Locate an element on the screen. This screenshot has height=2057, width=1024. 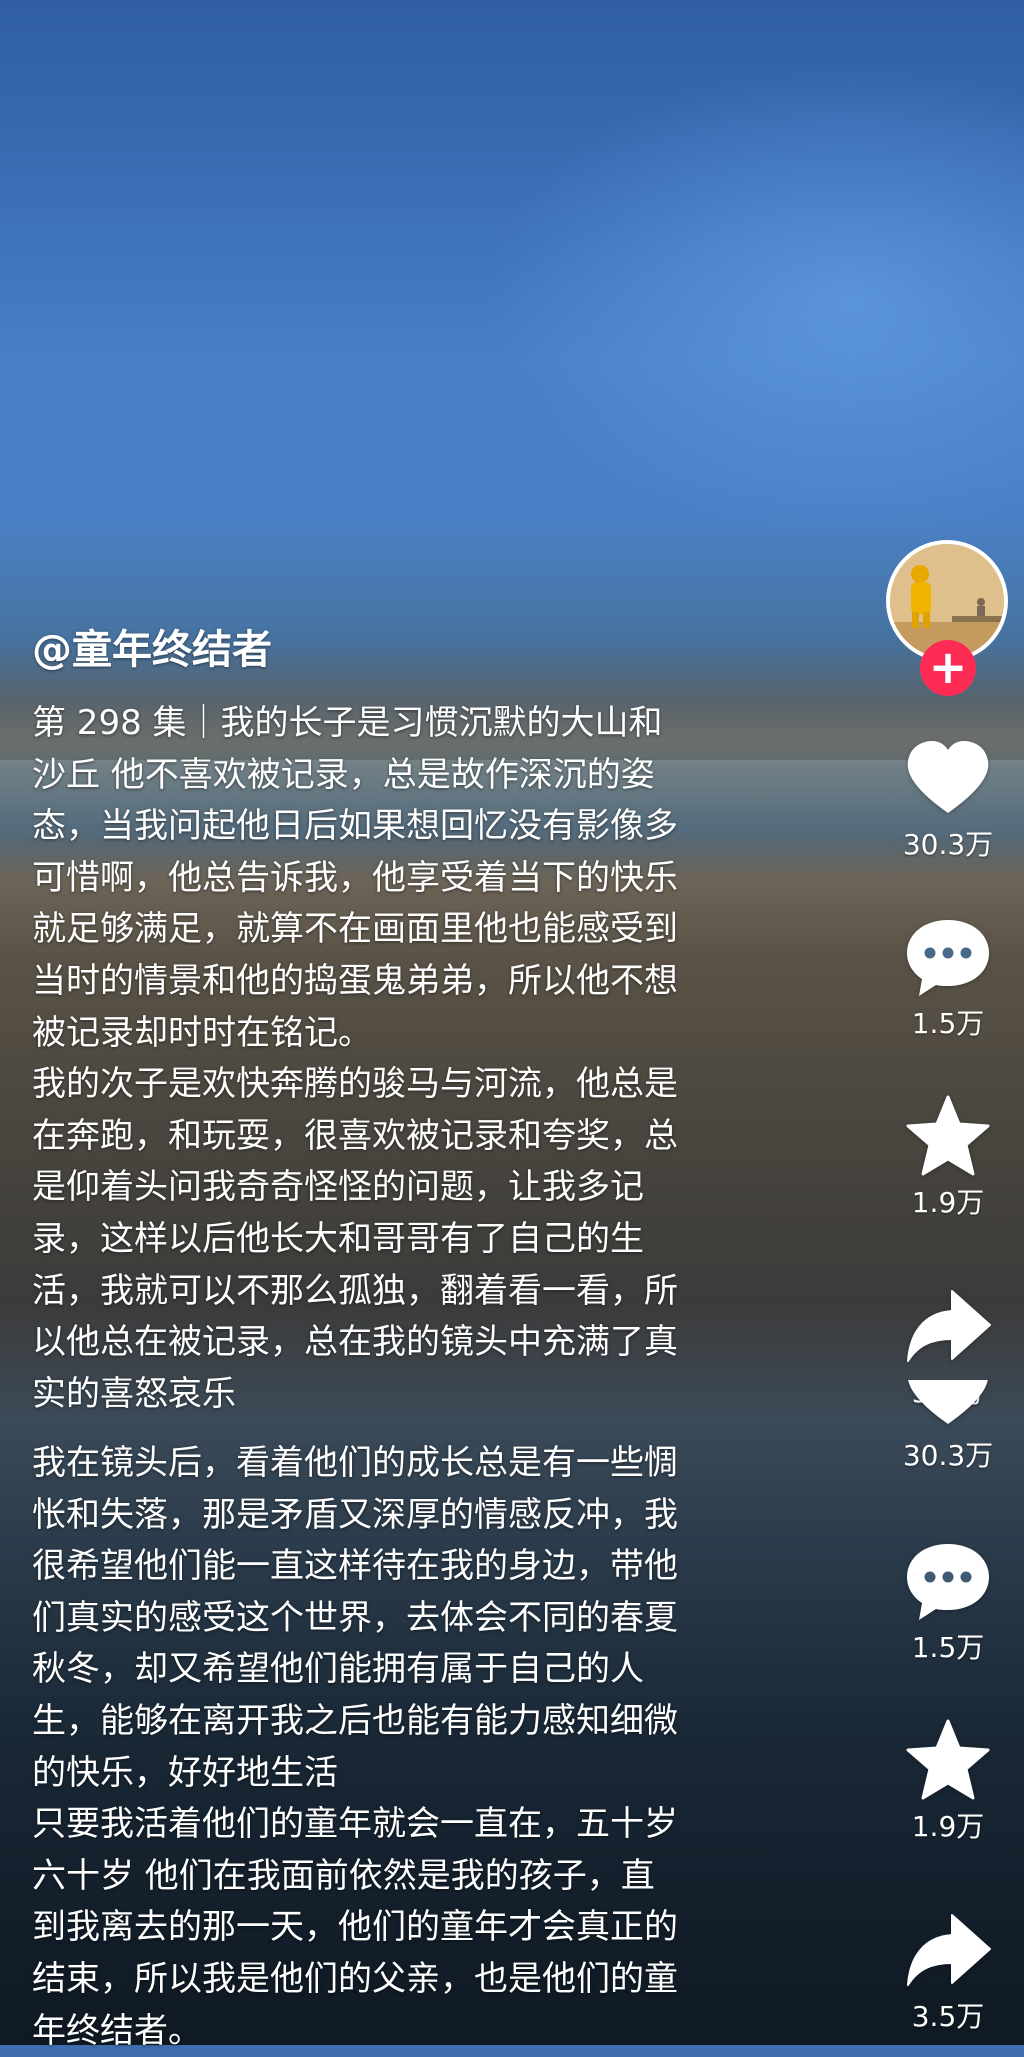
author-handle: @童年终结者 is located at coordinates (152, 650).